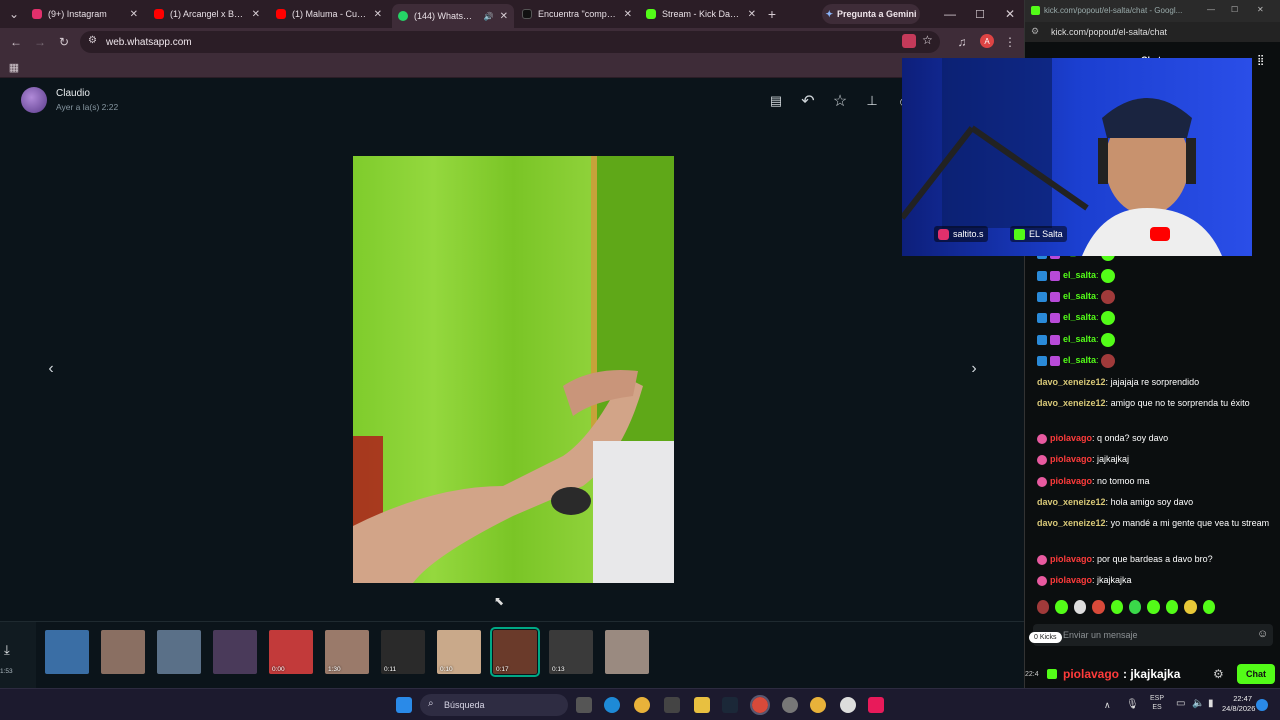 This screenshot has height=720, width=1280. I want to click on download-icon: ⤓, so click(7, 650).